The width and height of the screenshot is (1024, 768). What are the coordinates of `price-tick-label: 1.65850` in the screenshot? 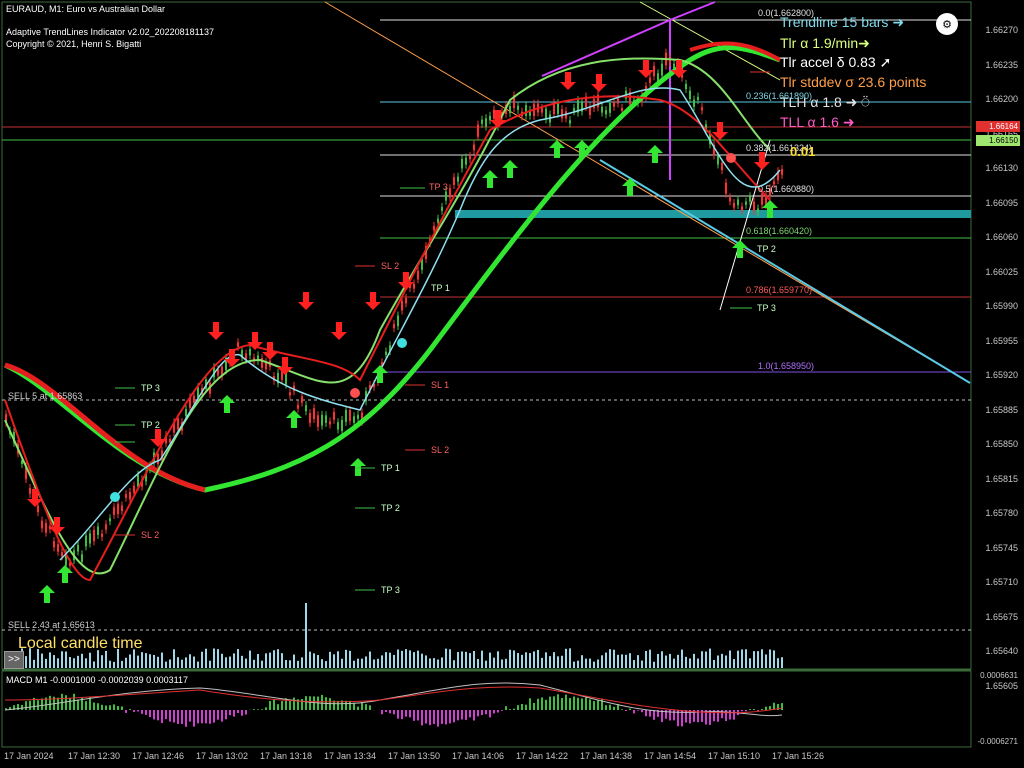 It's located at (1001, 444).